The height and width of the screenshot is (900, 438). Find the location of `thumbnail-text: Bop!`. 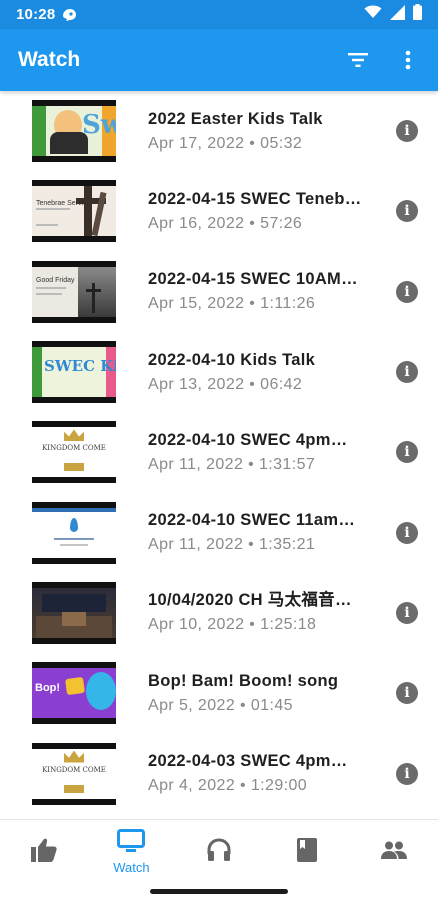

thumbnail-text: Bop! is located at coordinates (48, 688).